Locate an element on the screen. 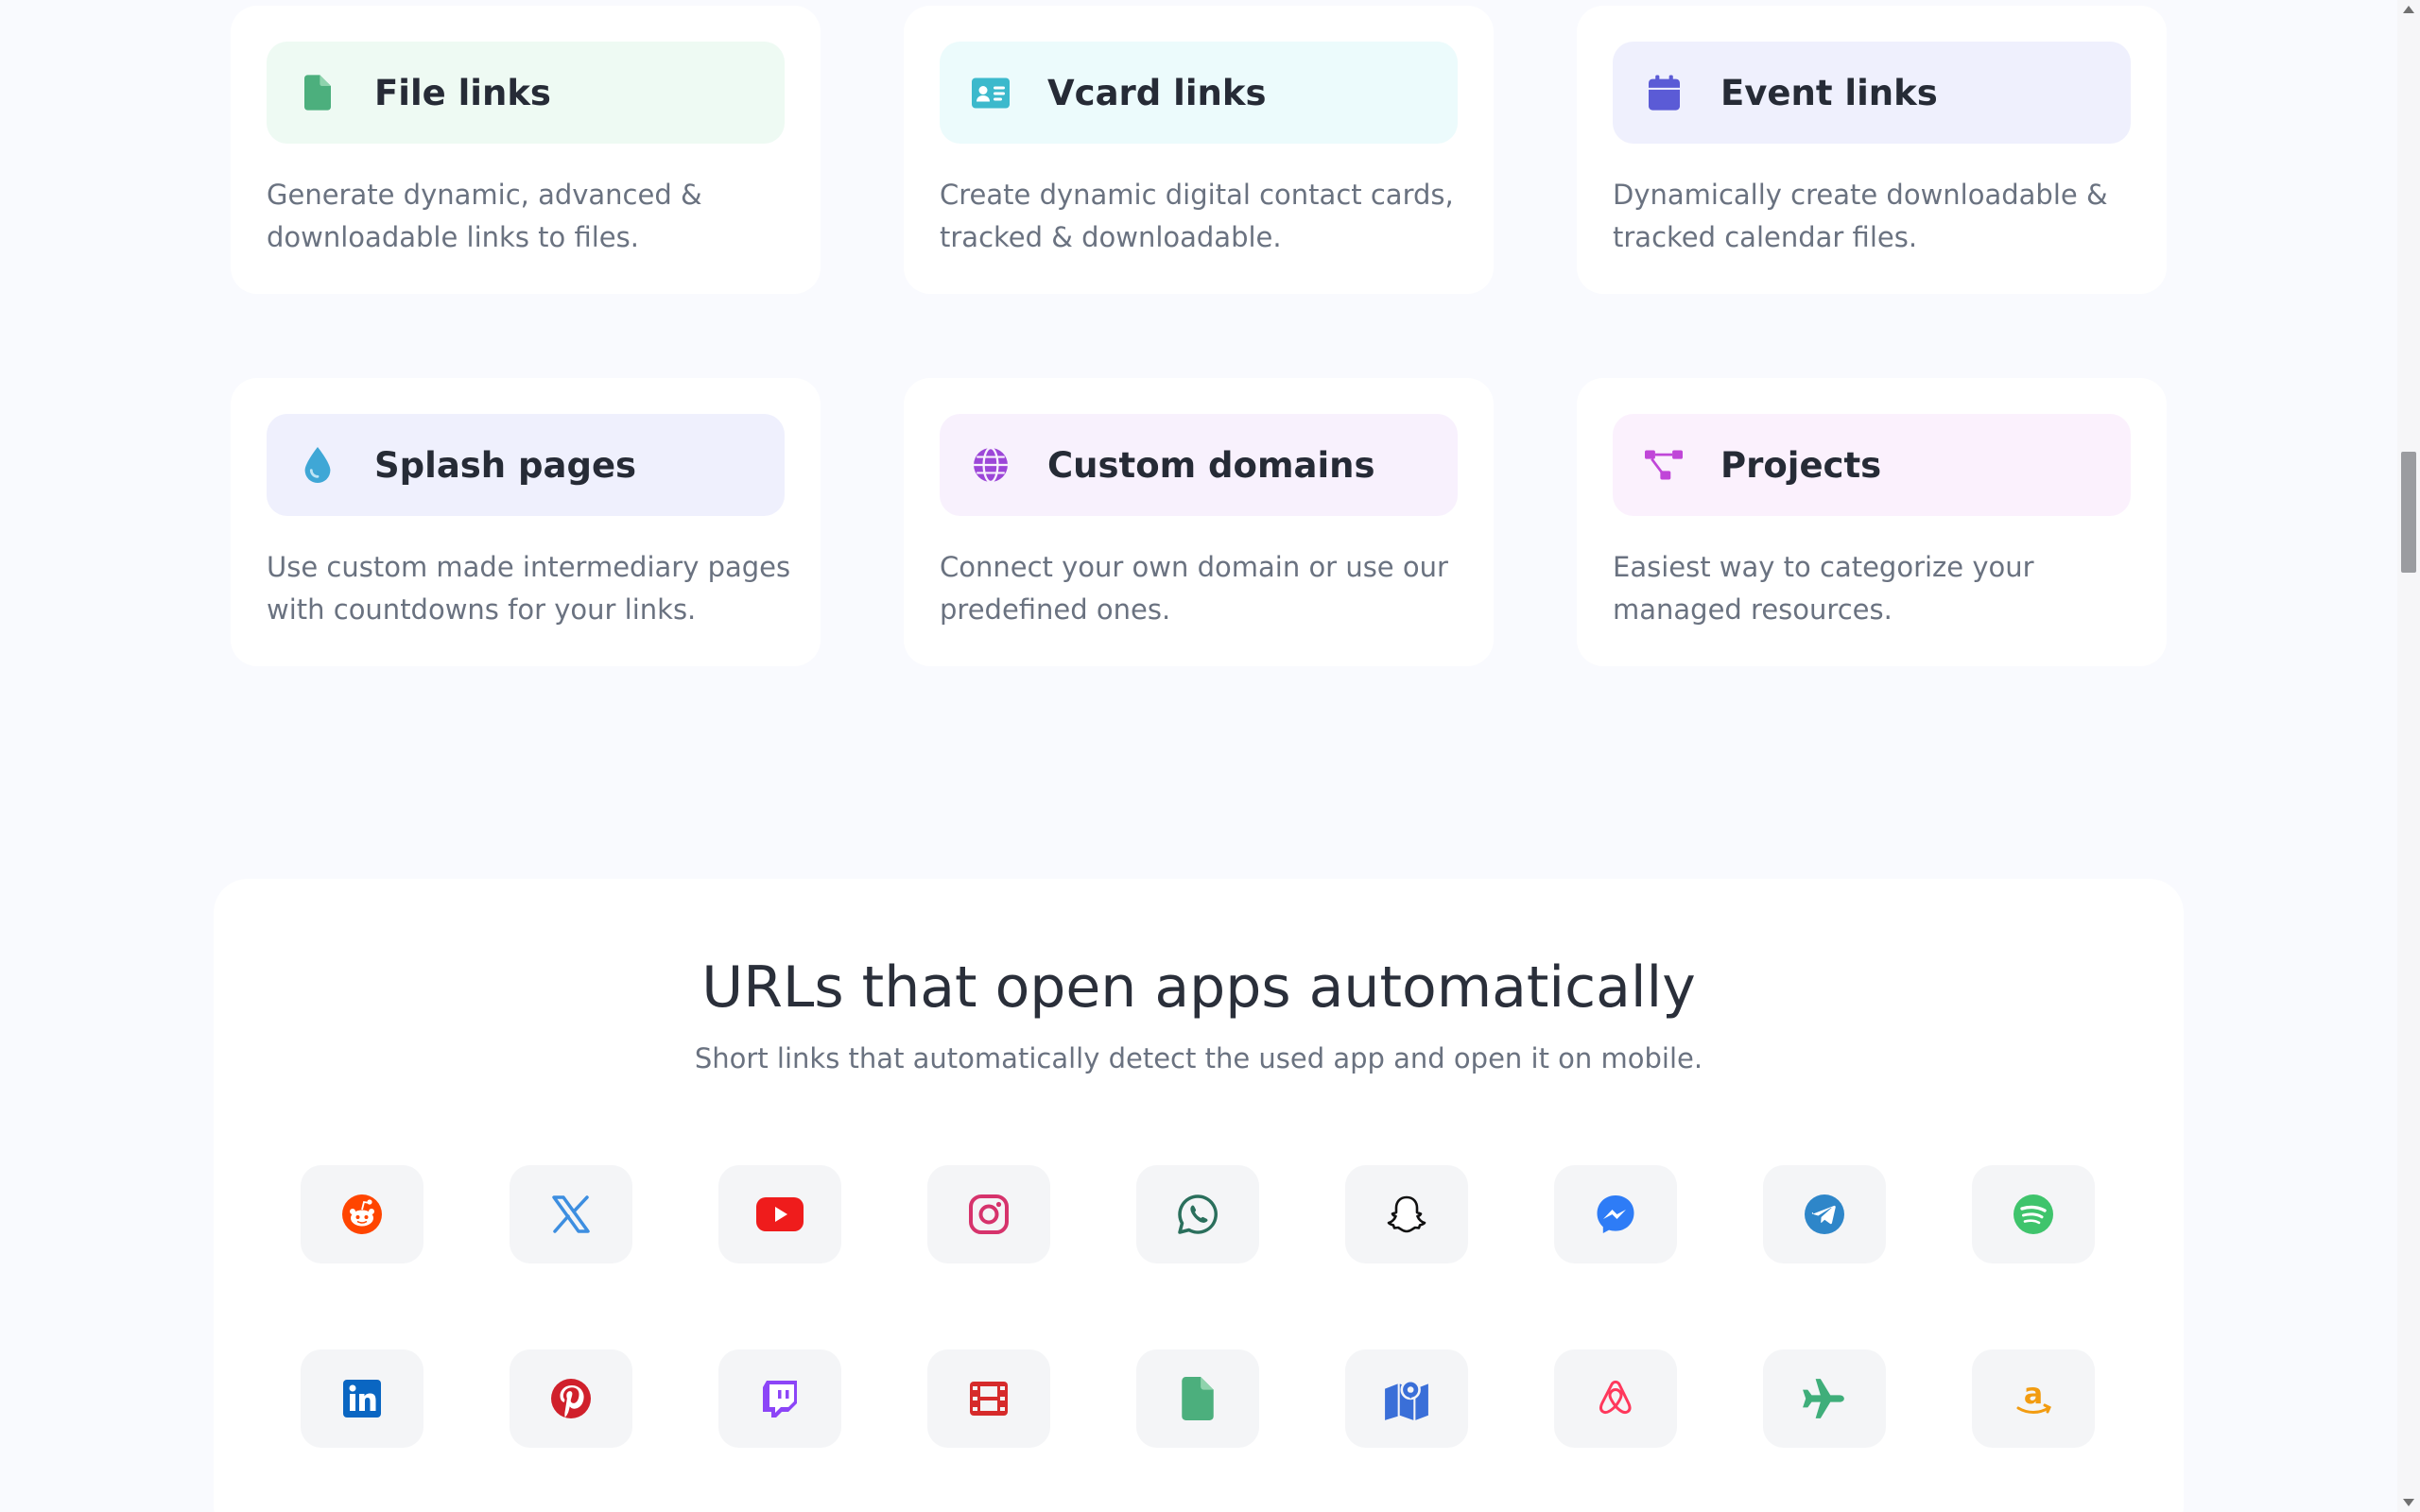 Image resolution: width=2420 pixels, height=1512 pixels. apps-section-title: URLs that open apps automatically is located at coordinates (1198, 987).